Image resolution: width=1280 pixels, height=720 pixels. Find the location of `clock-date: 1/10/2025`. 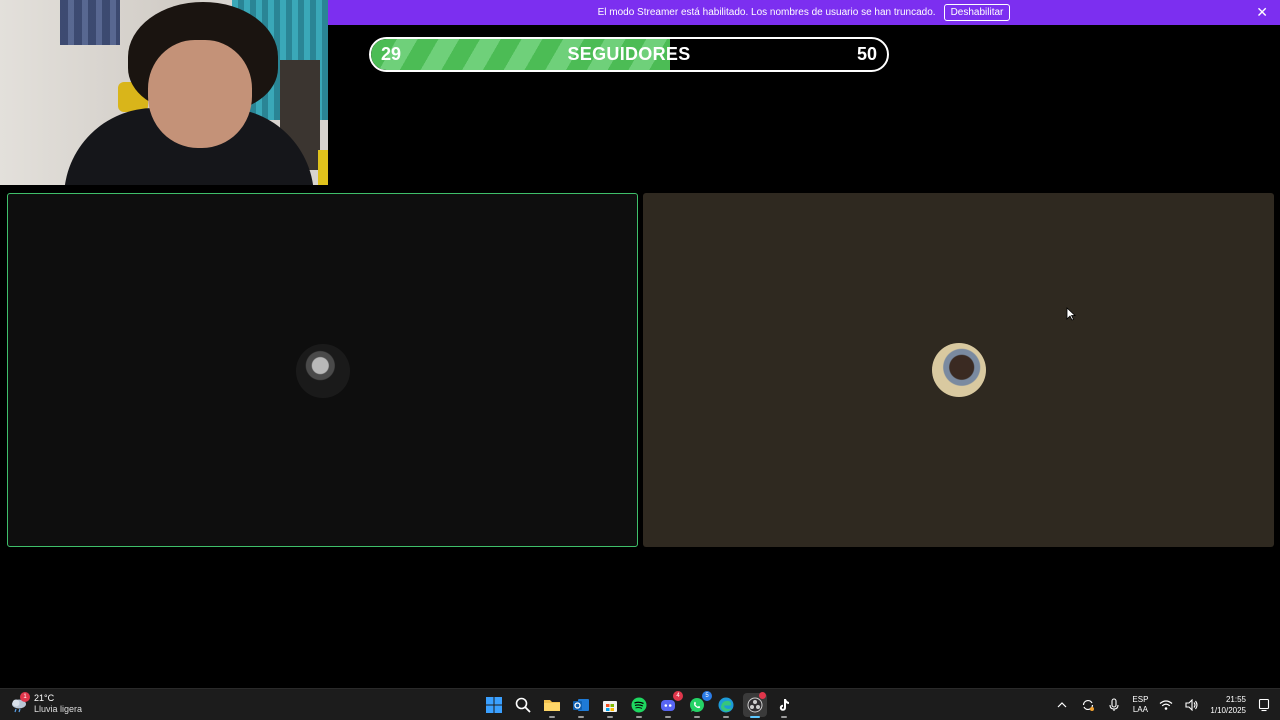

clock-date: 1/10/2025 is located at coordinates (1228, 710).